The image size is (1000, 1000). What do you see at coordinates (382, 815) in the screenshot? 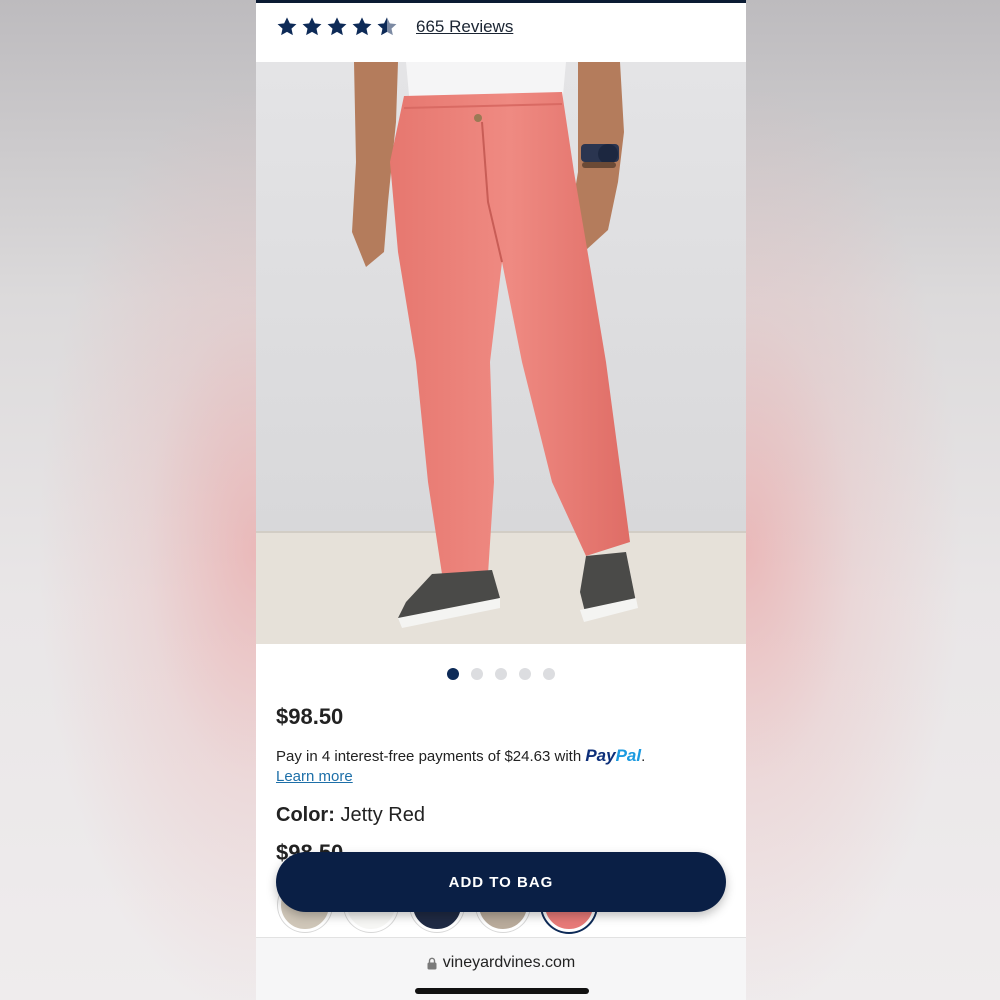
I see `color-value: Jetty Red` at bounding box center [382, 815].